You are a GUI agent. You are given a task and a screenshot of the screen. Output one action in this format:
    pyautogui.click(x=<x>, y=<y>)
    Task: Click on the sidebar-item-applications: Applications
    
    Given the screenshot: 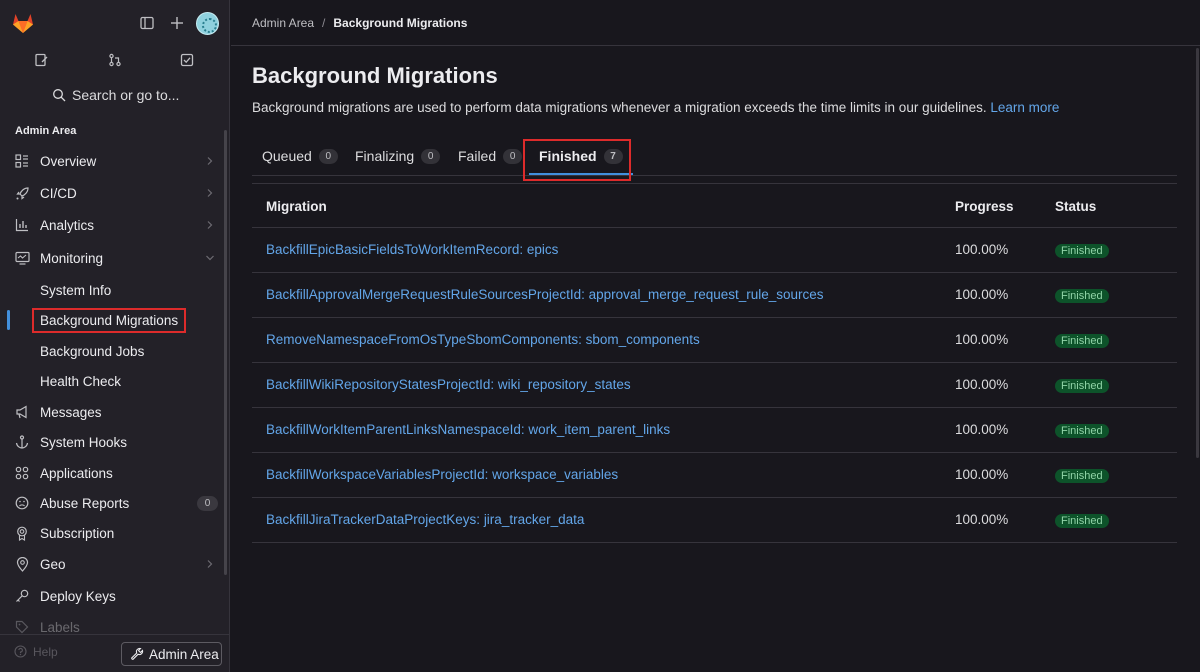 What is the action you would take?
    pyautogui.click(x=113, y=473)
    